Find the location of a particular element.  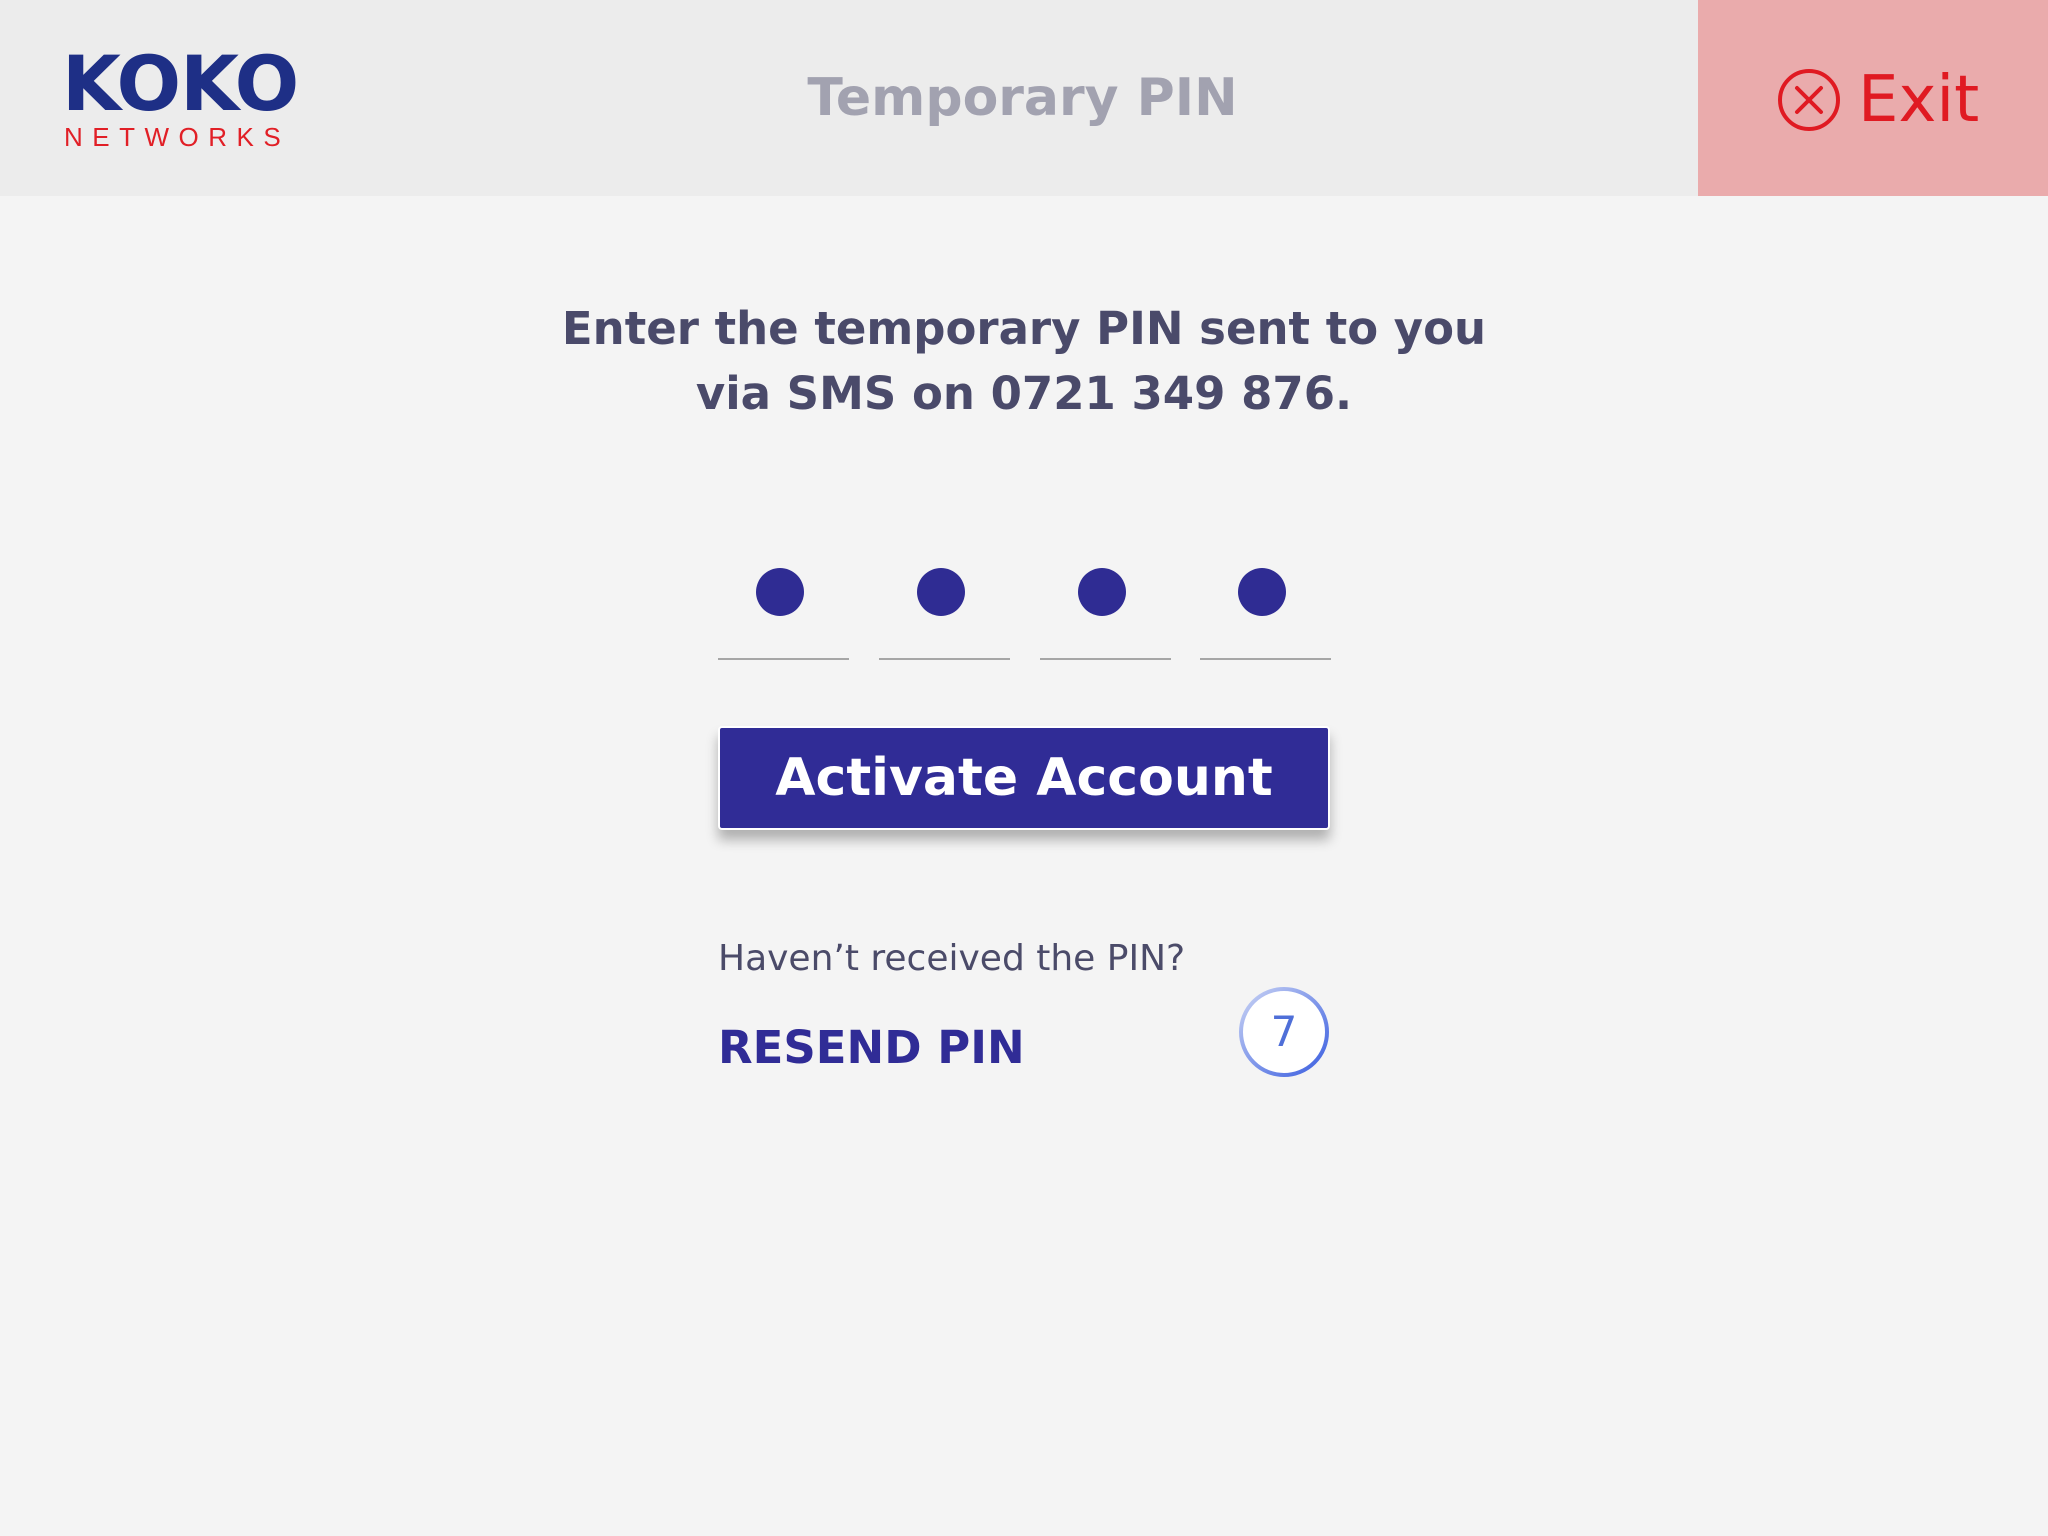

logo-subtitle: NETWORKS is located at coordinates (177, 137).